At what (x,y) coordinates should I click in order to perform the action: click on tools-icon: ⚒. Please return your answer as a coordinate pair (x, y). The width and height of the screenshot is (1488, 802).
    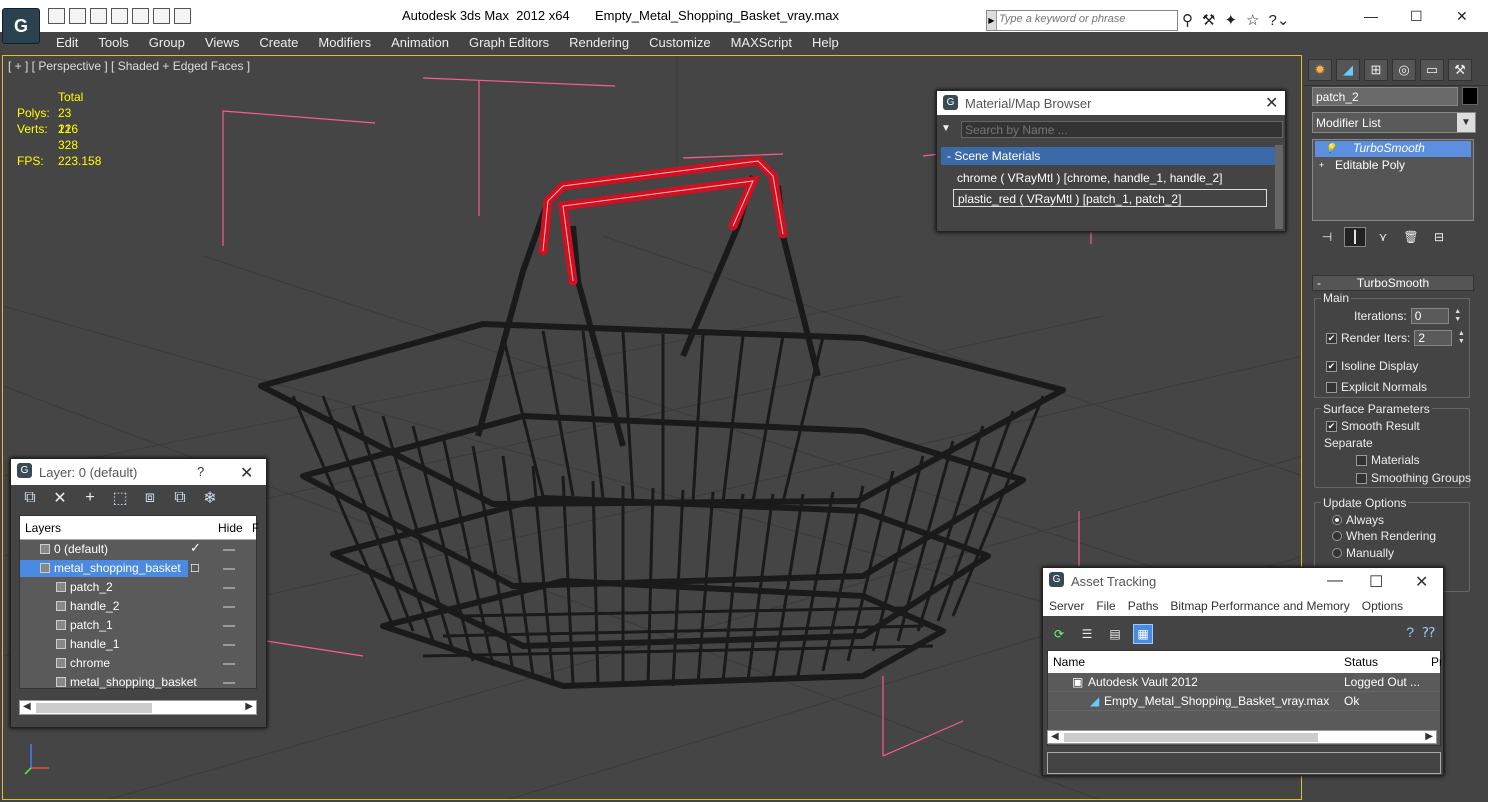
    Looking at the image, I should click on (1208, 20).